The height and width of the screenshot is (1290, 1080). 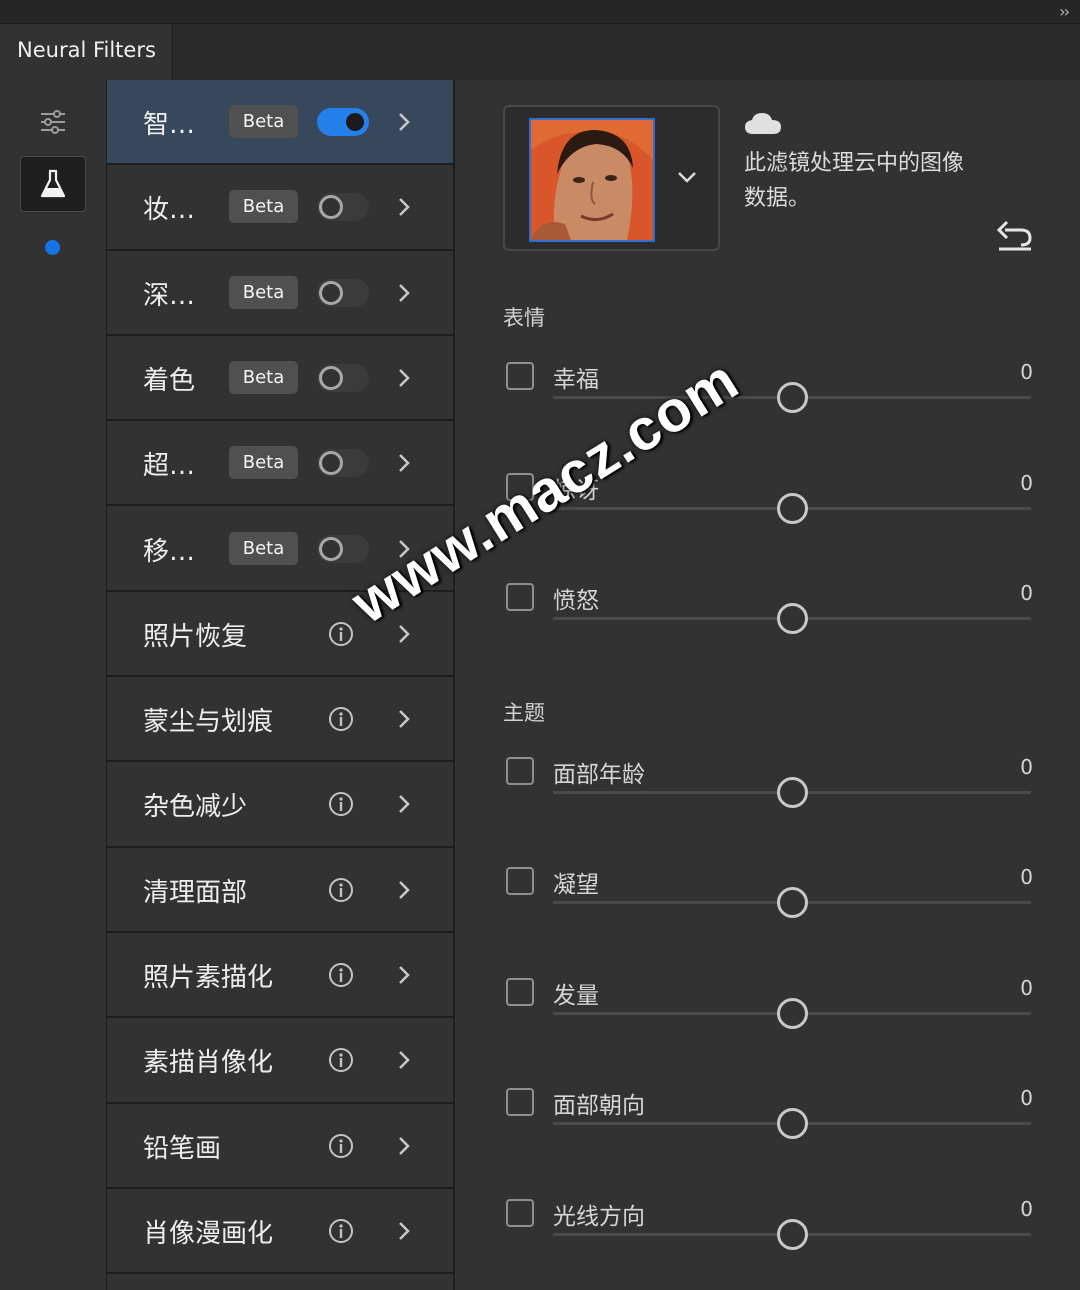 I want to click on cloud-processing-note: 此滤镜处理云中的图像数据。, so click(x=854, y=181).